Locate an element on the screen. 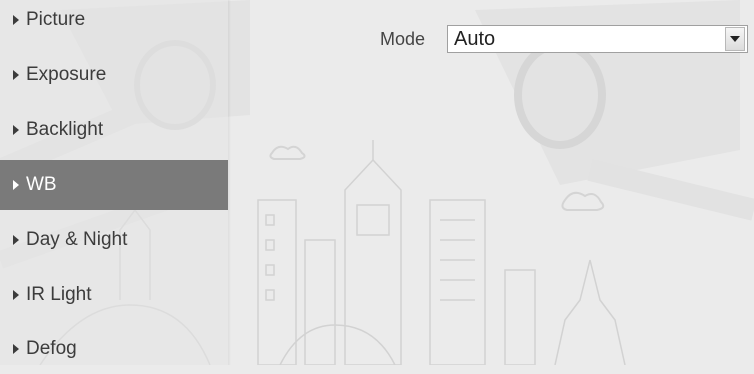 This screenshot has height=374, width=754. sidebar-item-backlight: Backlight is located at coordinates (114, 130).